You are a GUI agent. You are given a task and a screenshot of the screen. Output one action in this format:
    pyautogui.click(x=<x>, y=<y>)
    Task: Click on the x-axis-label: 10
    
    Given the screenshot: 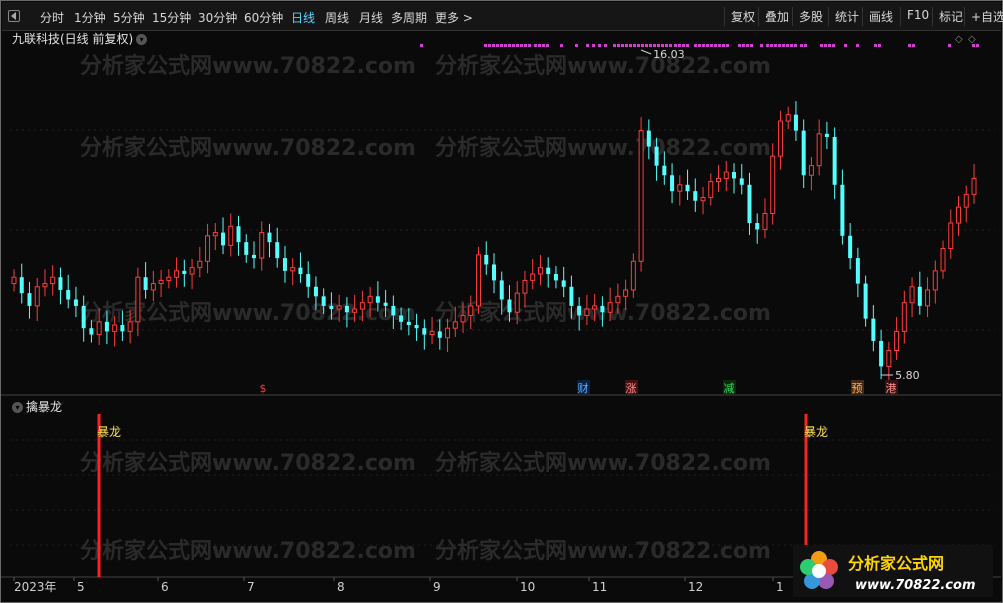 What is the action you would take?
    pyautogui.click(x=527, y=587)
    